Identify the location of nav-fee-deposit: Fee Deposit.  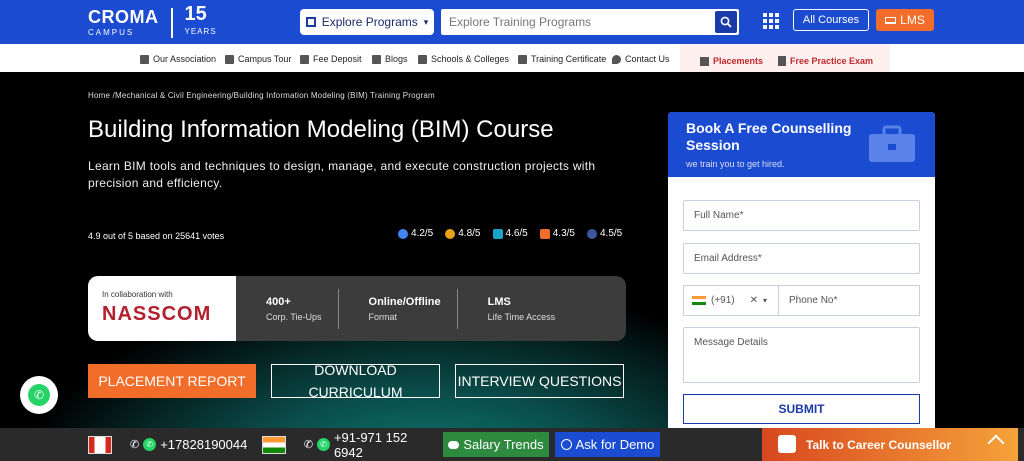
(331, 59).